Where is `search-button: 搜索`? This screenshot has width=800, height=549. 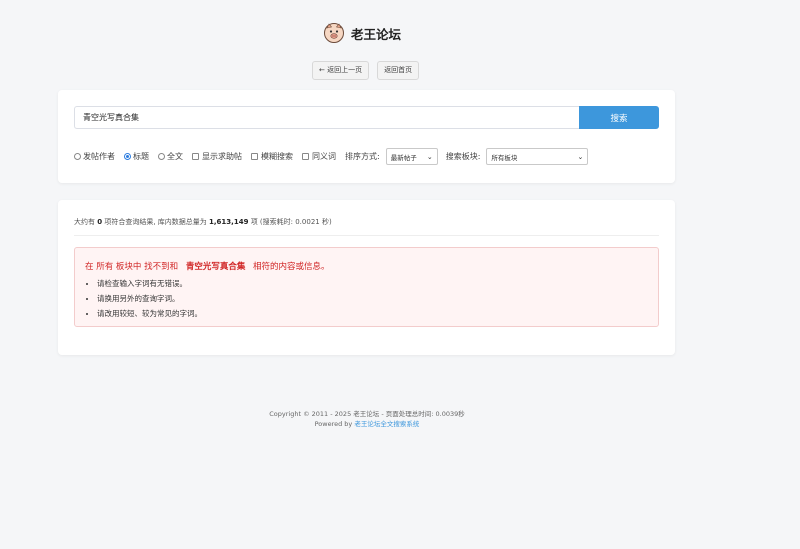 search-button: 搜索 is located at coordinates (619, 117).